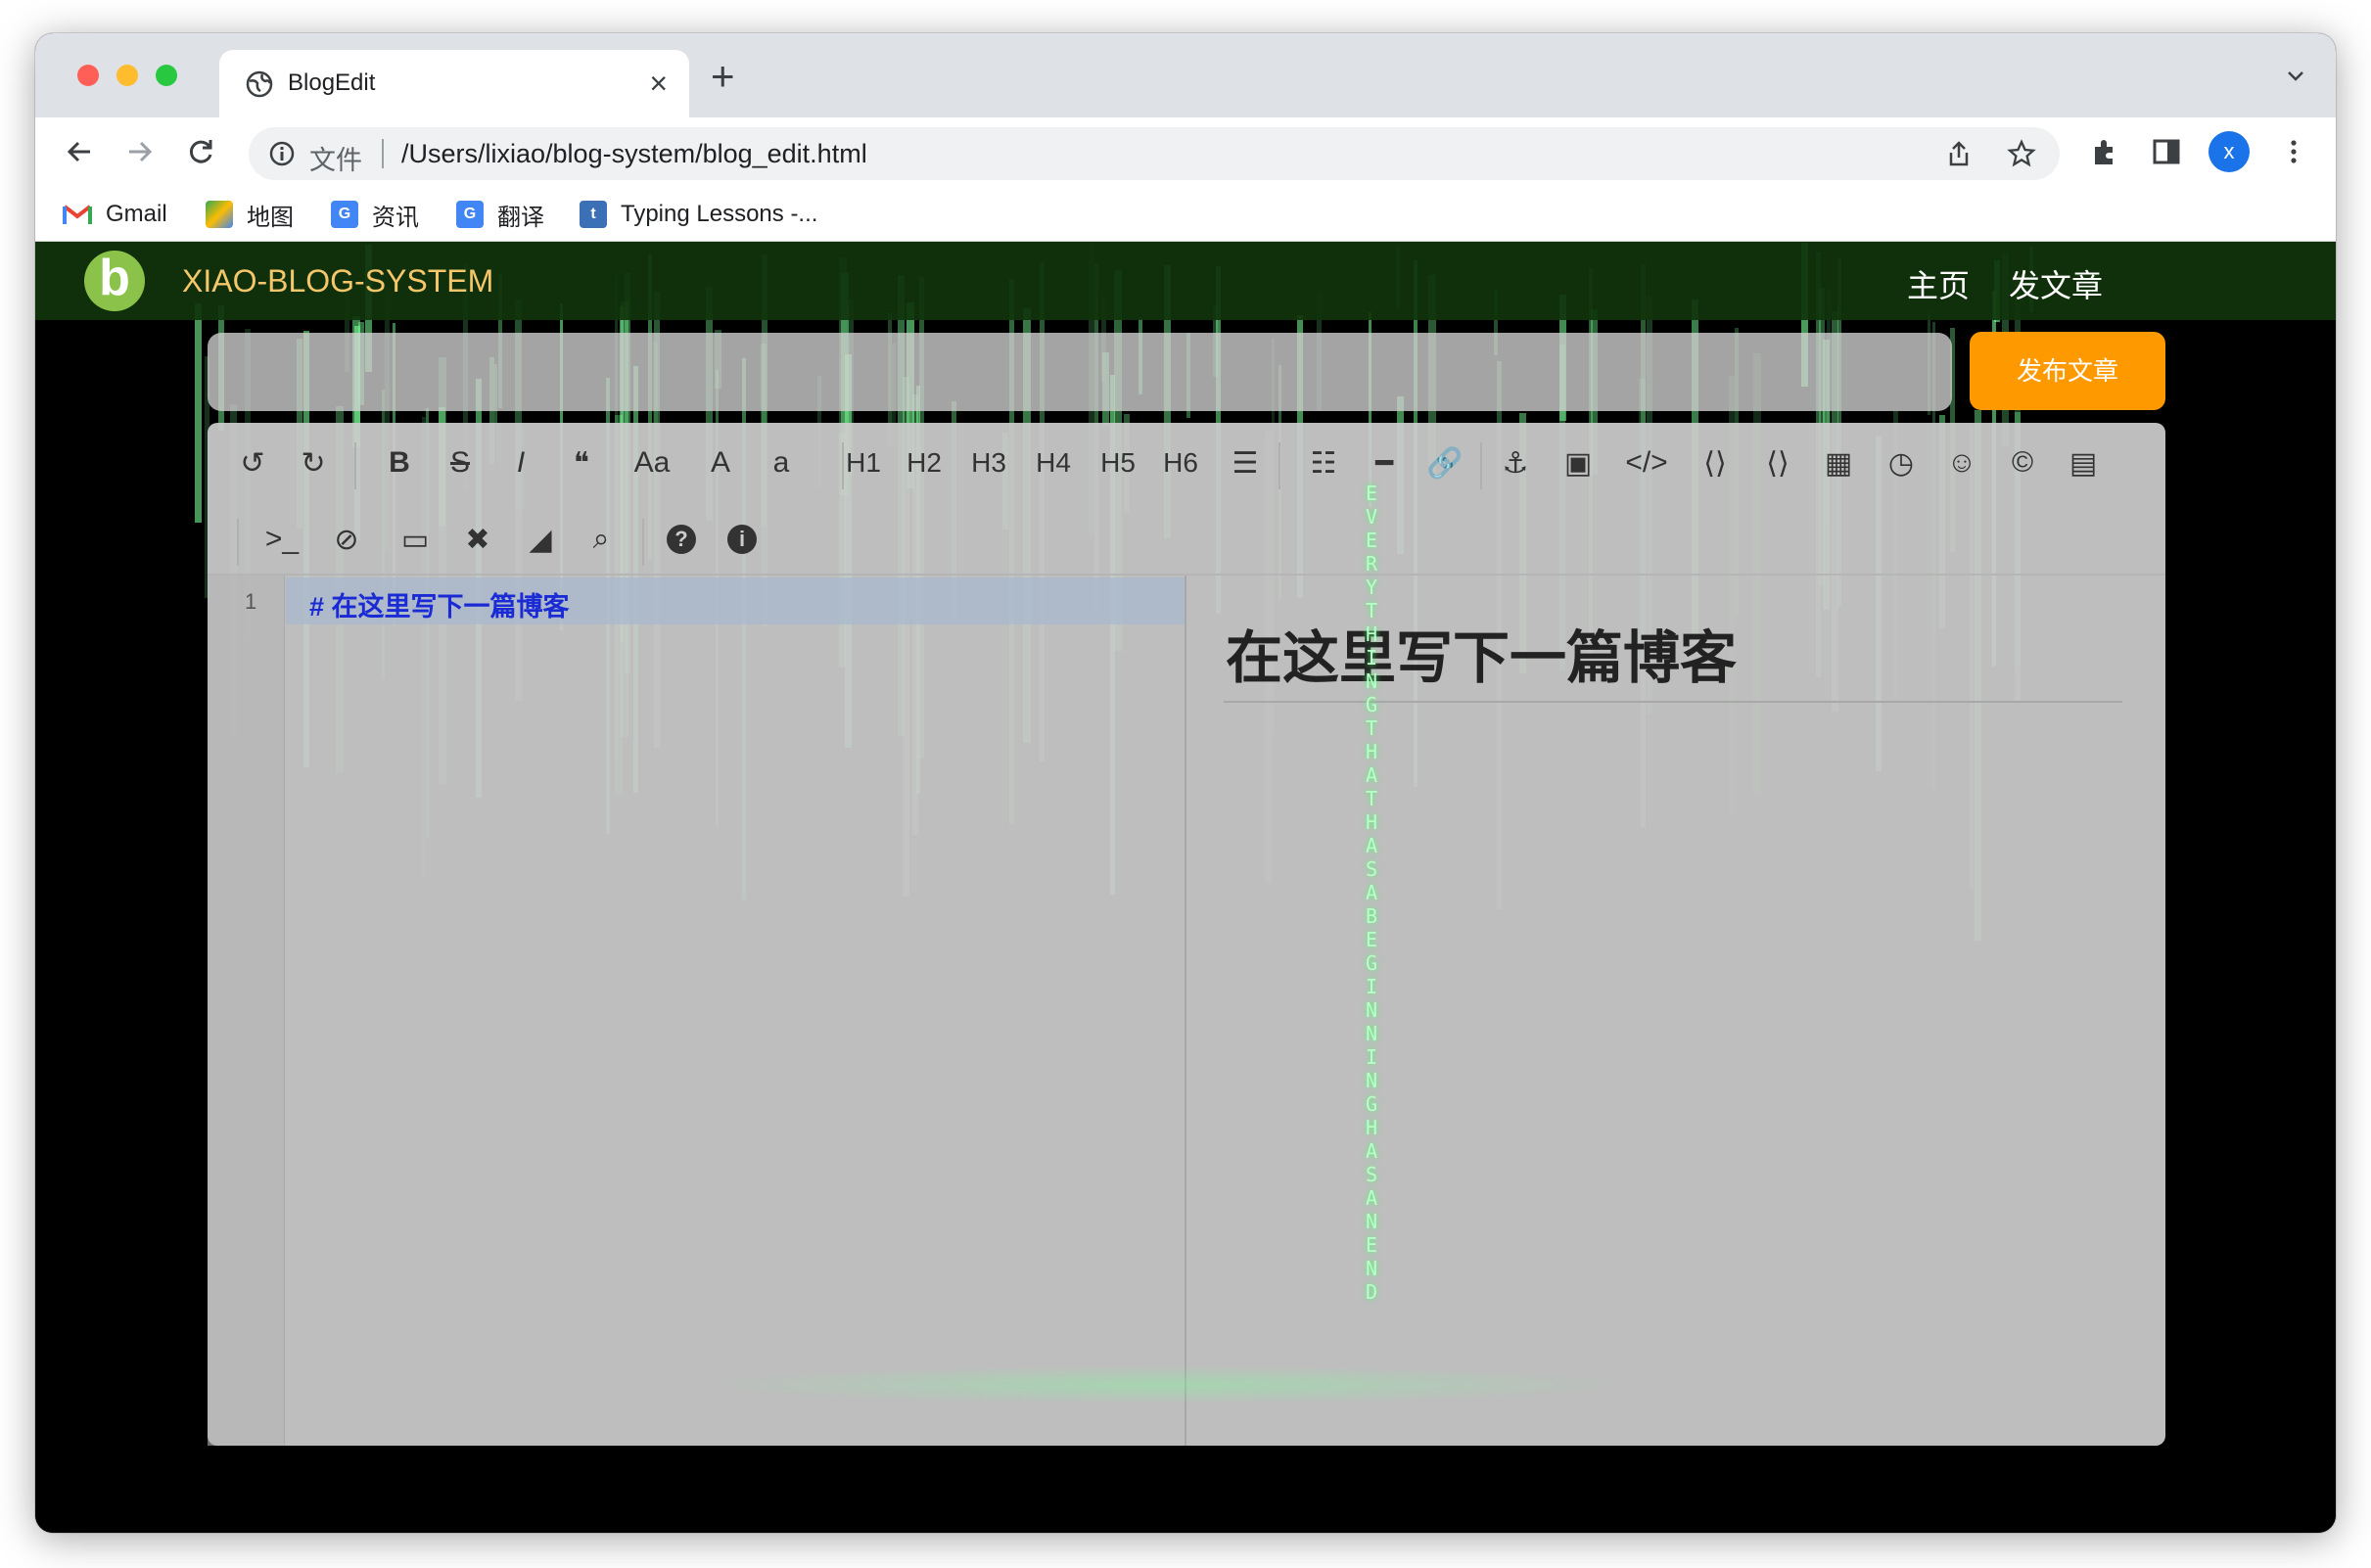 The image size is (2371, 1568). I want to click on site-logo: b, so click(115, 281).